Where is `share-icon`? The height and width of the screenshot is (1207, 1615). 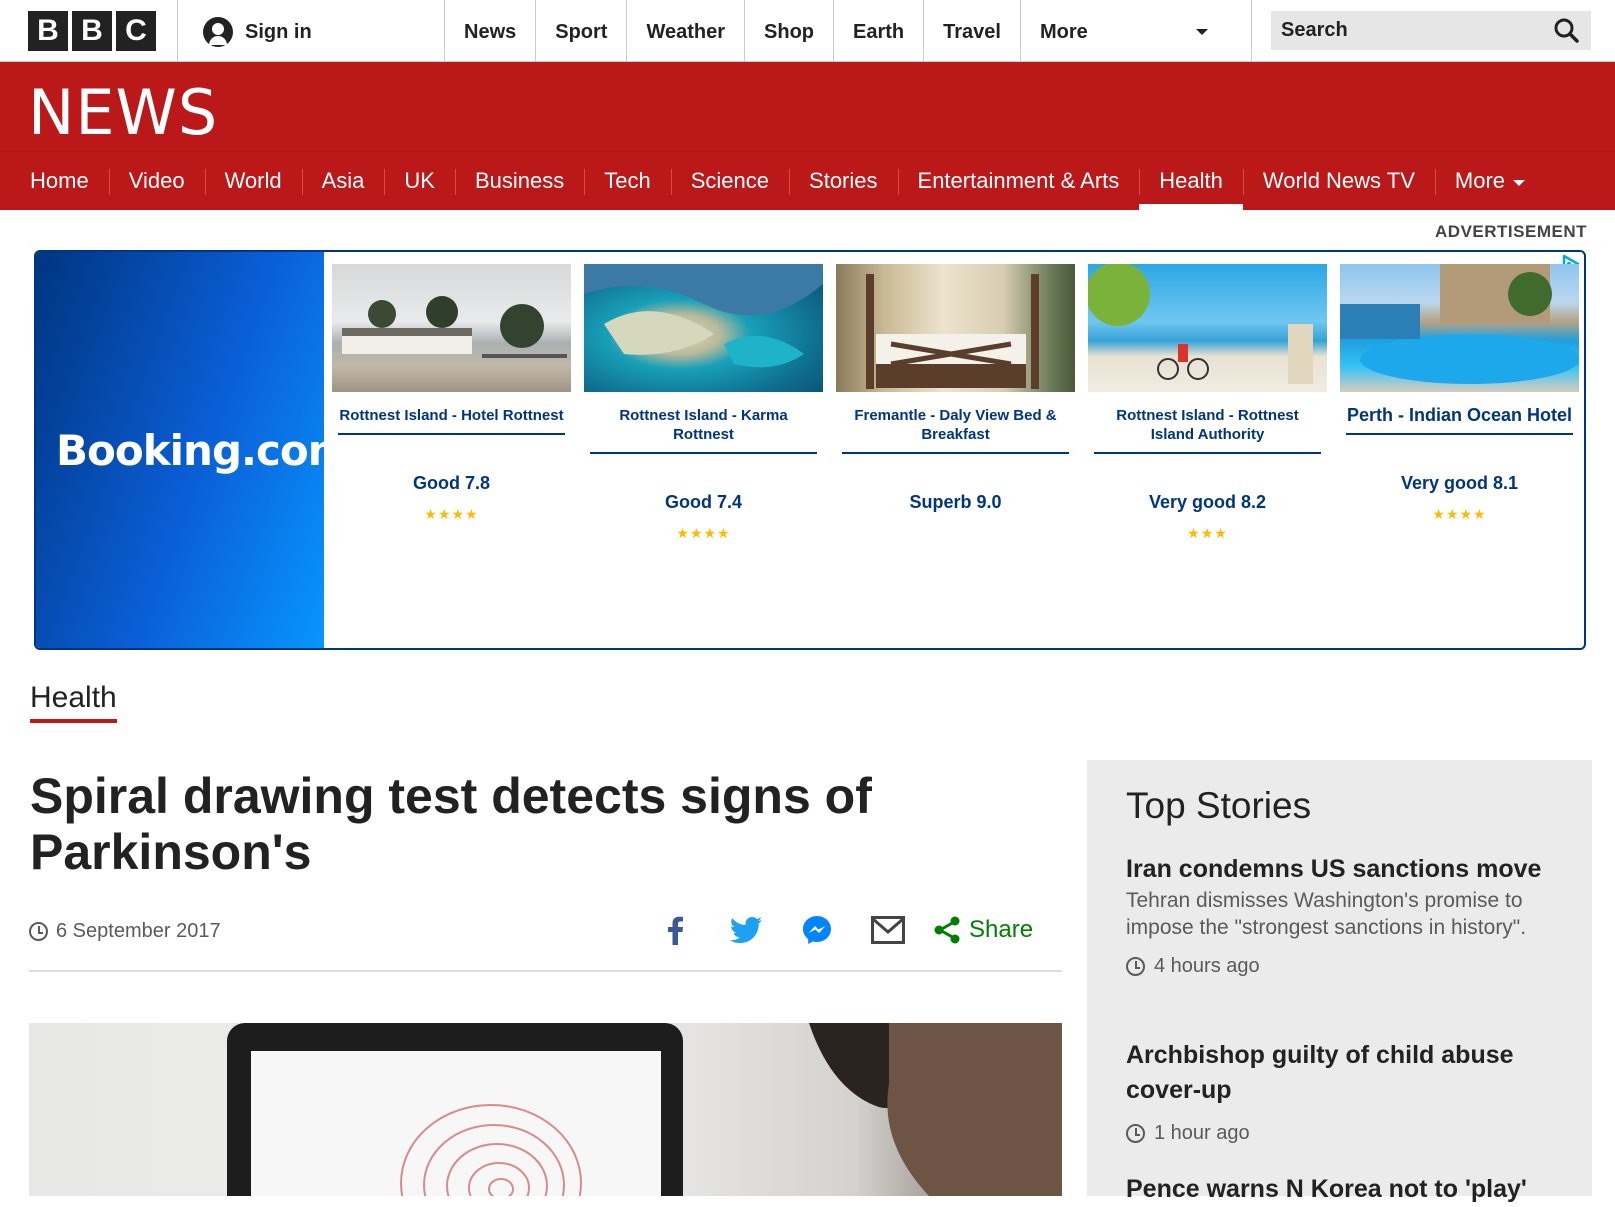 share-icon is located at coordinates (947, 930).